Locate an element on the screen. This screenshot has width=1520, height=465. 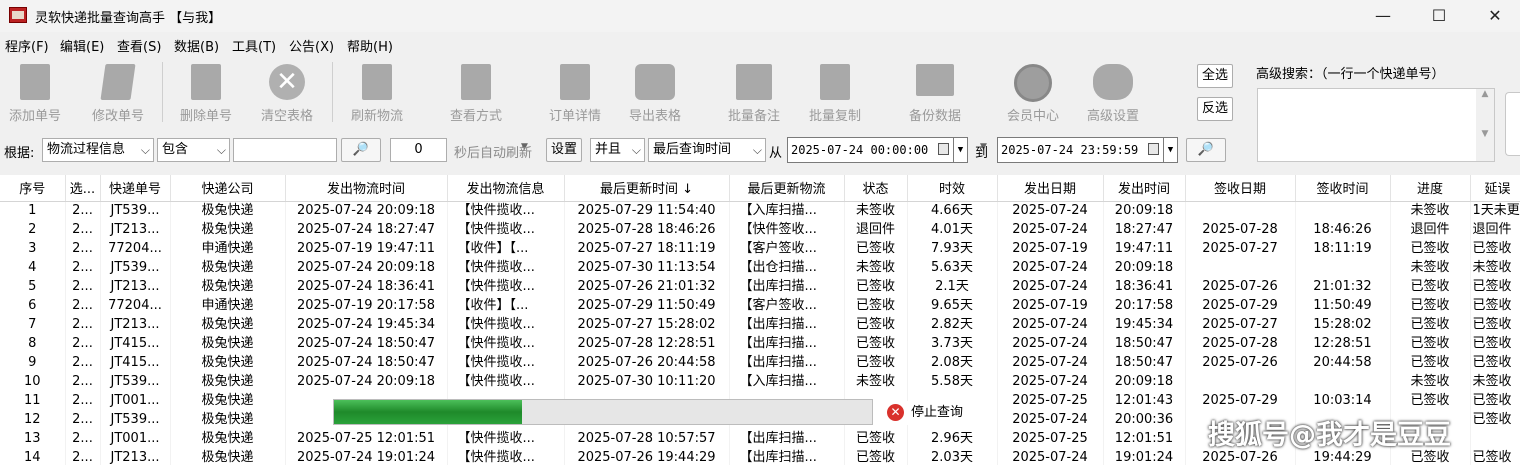
stop-query-button: ✕ 停止查询 is located at coordinates (927, 413).